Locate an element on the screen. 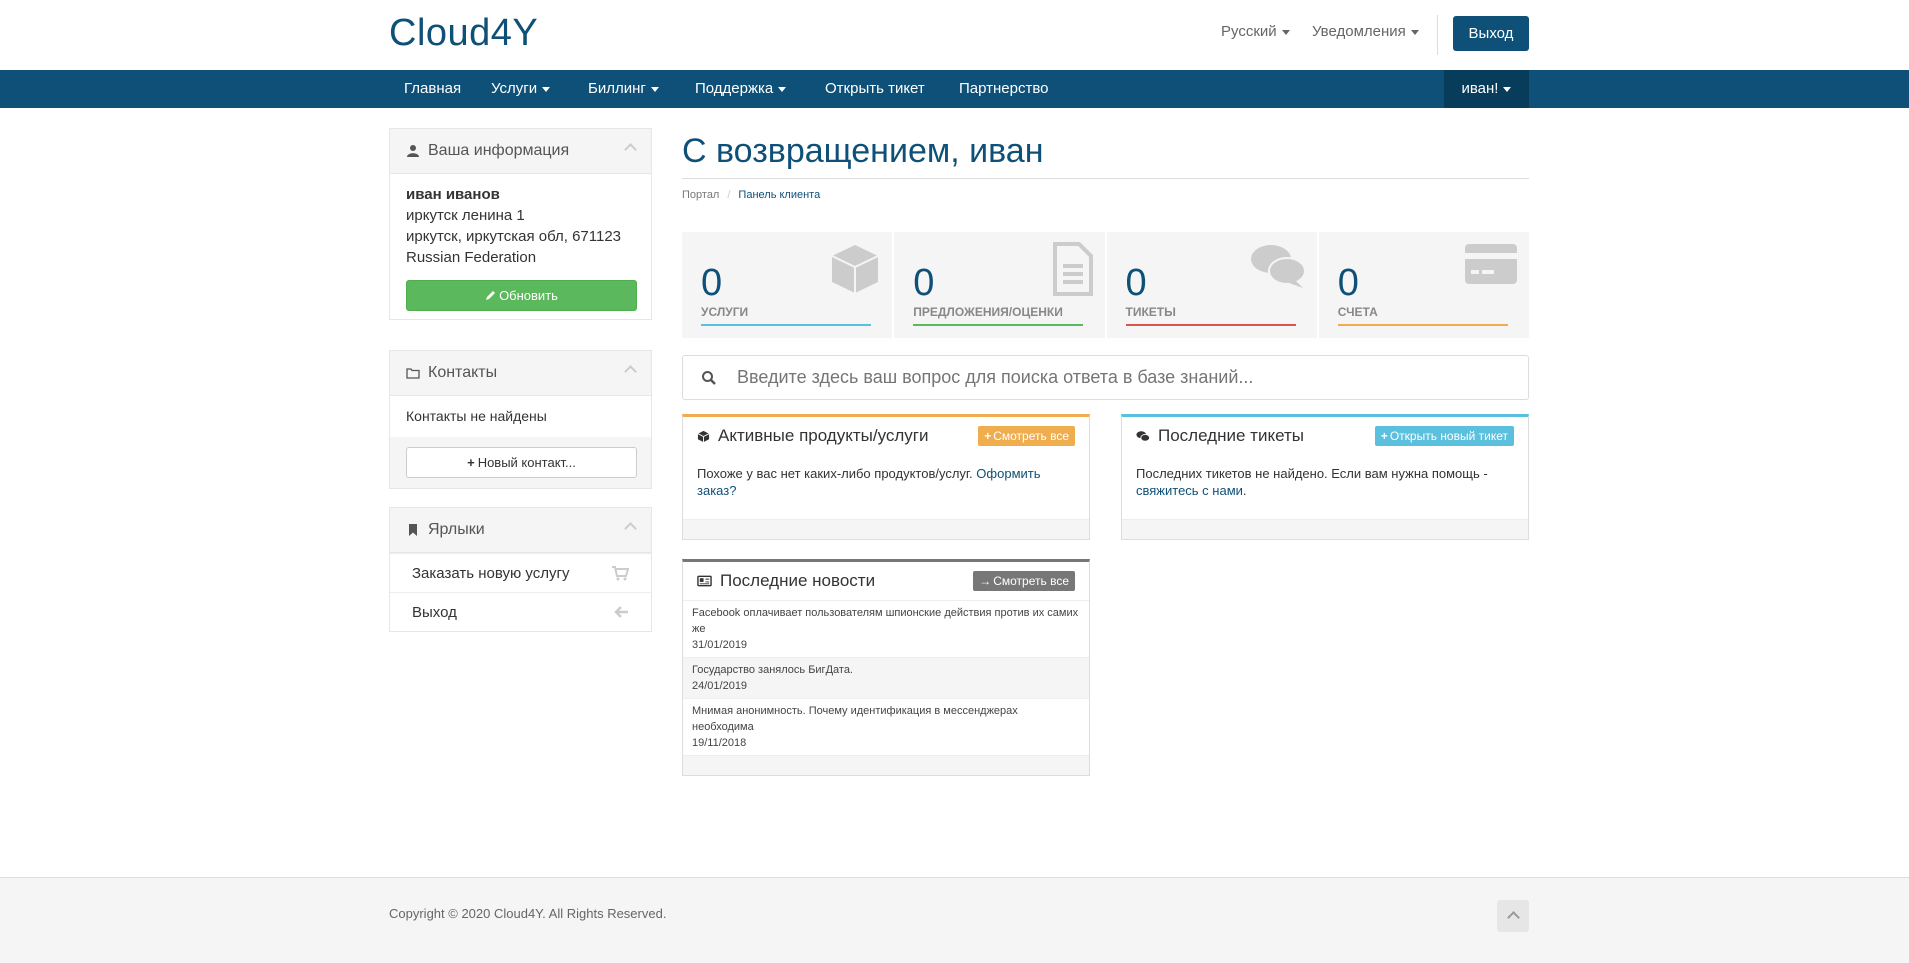 The image size is (1909, 963). tile-label: УСЛУГИ is located at coordinates (725, 312).